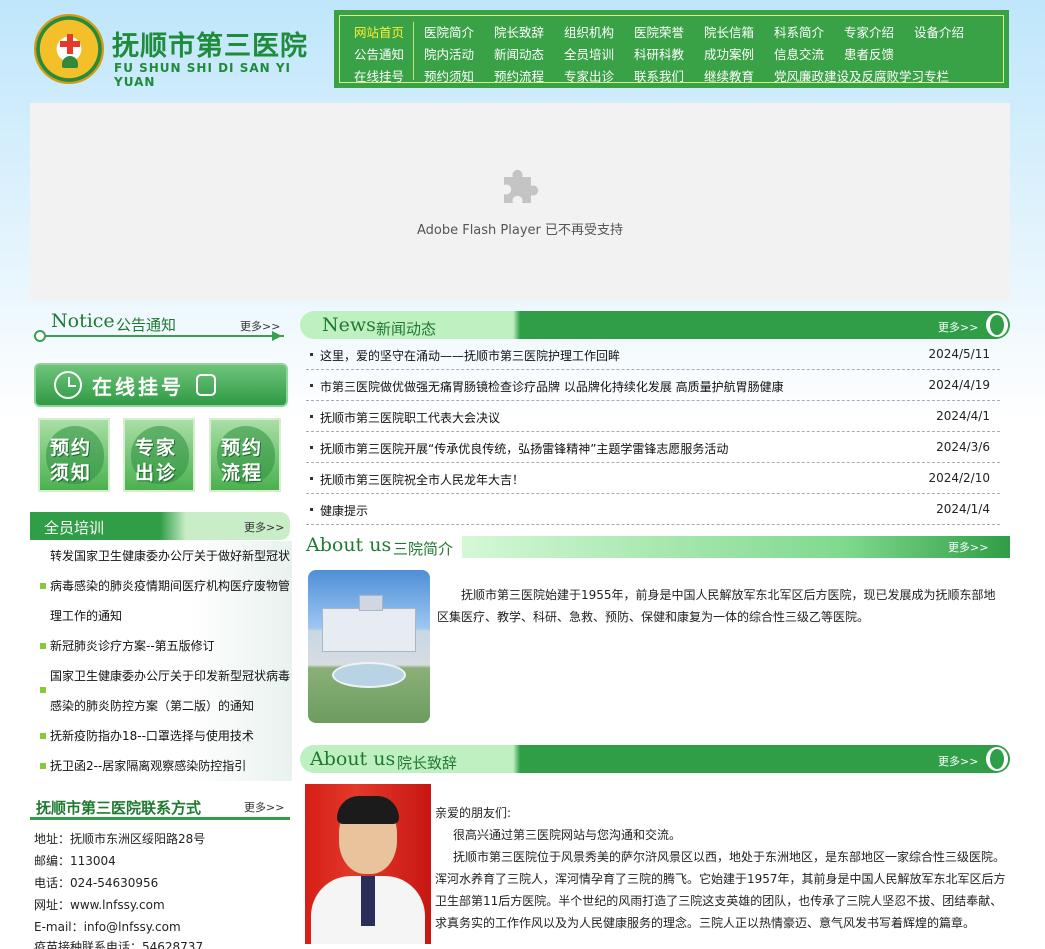  I want to click on president-photo, so click(368, 864).